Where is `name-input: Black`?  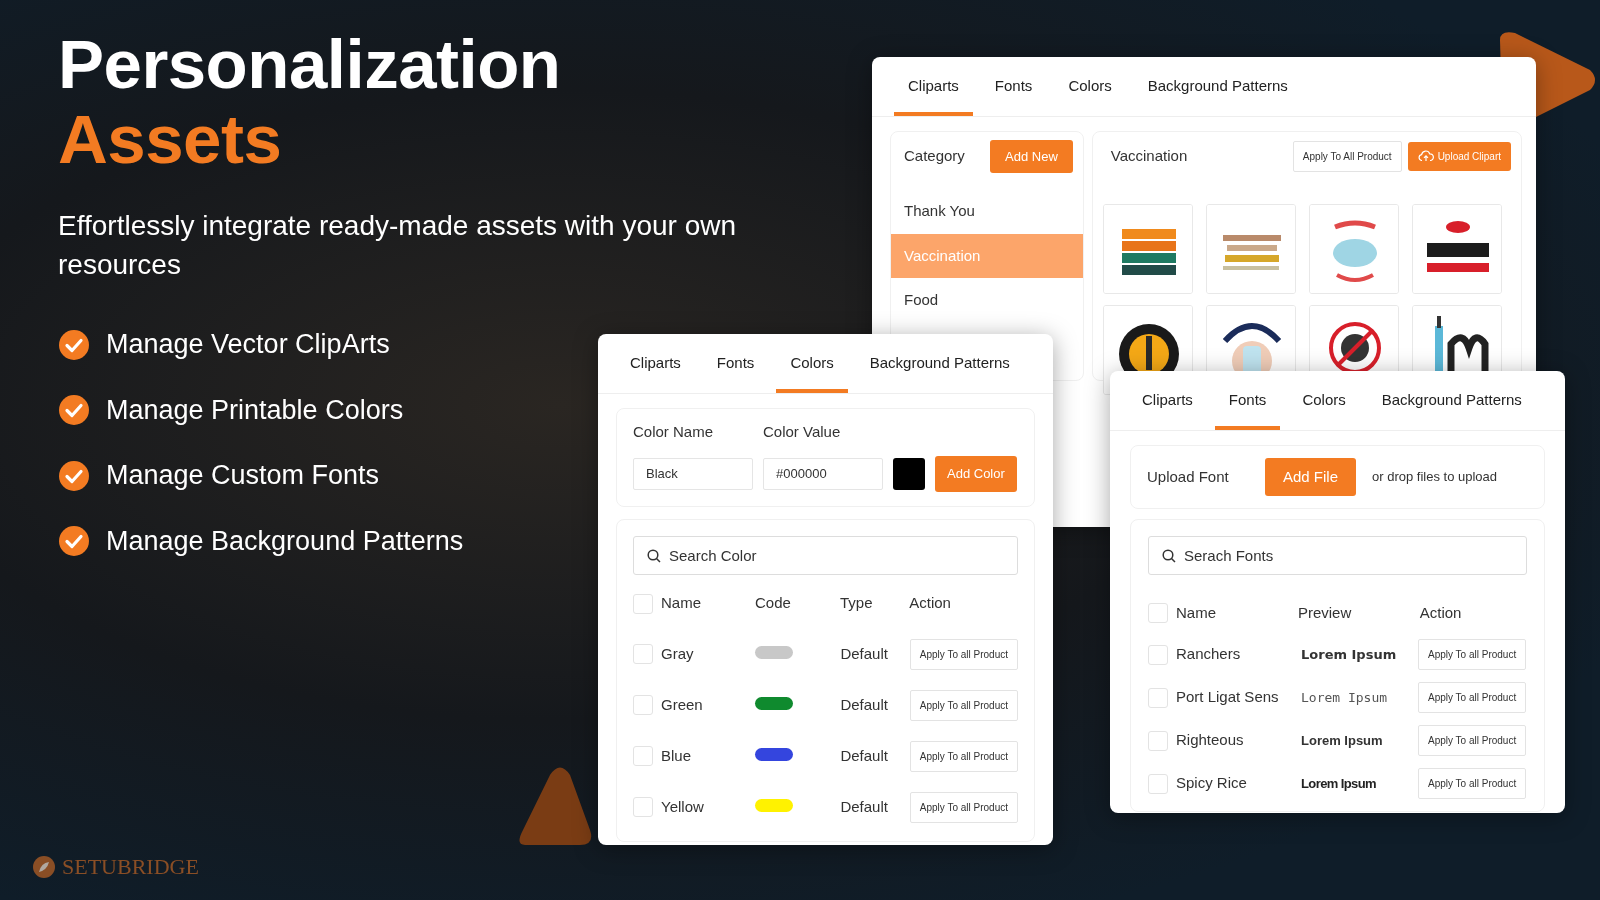 name-input: Black is located at coordinates (693, 473).